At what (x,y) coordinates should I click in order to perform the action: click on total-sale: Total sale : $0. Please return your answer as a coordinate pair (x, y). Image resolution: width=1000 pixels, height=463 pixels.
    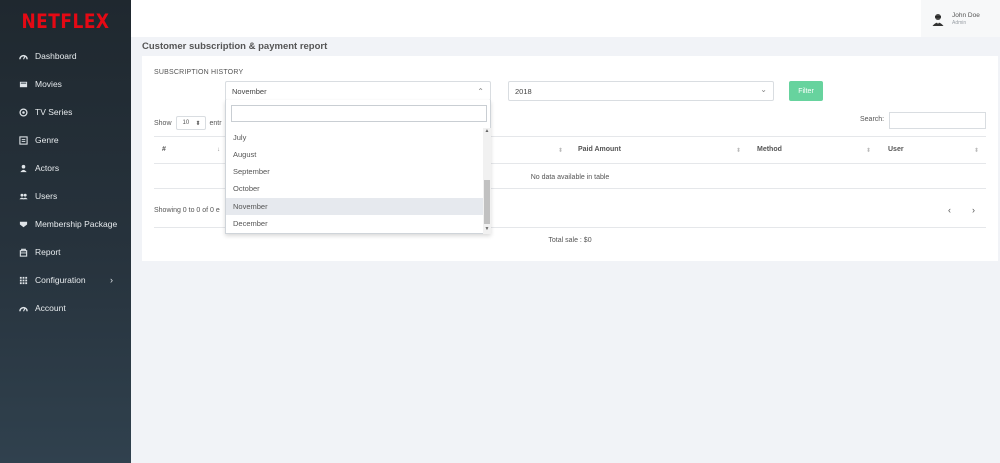
    Looking at the image, I should click on (570, 240).